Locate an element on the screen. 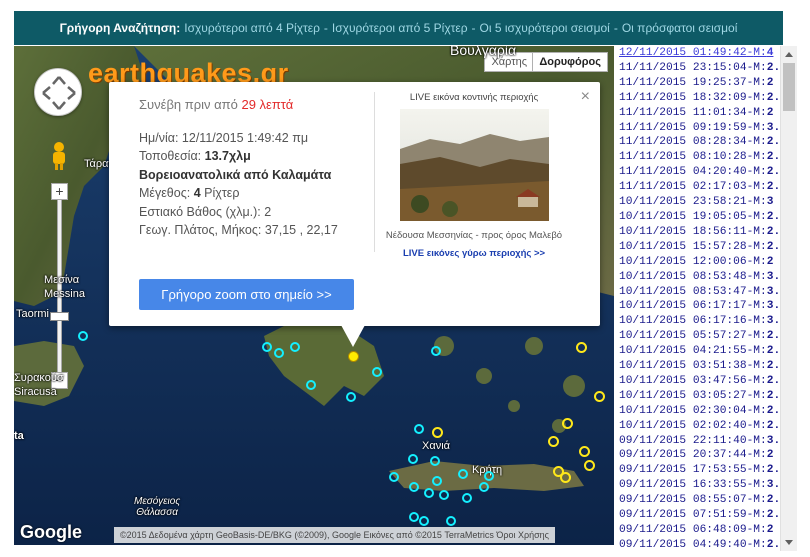  quake-list-item: 11/11/2015 08:28:34 - M:2.2 is located at coordinates (699, 142).